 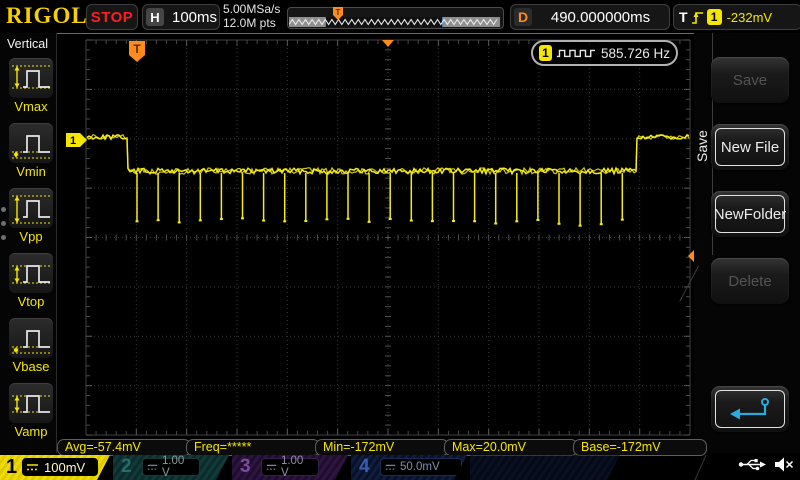 I want to click on usb-icon, so click(x=752, y=465).